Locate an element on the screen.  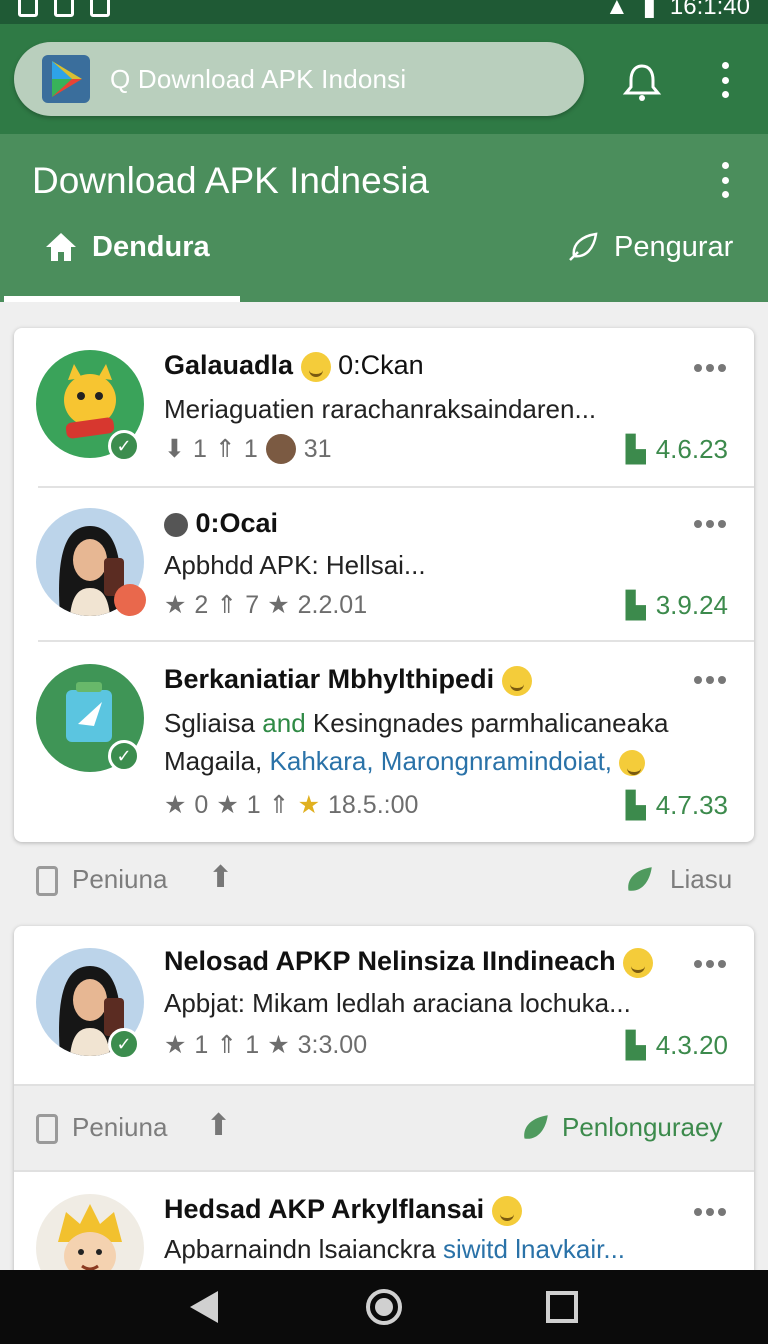
system-nav-bar is located at coordinates (384, 1307).